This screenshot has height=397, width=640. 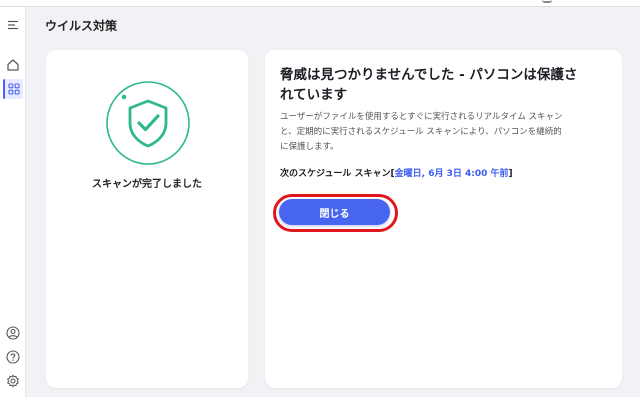 What do you see at coordinates (81, 26) in the screenshot?
I see `page-title: ウイルス対策` at bounding box center [81, 26].